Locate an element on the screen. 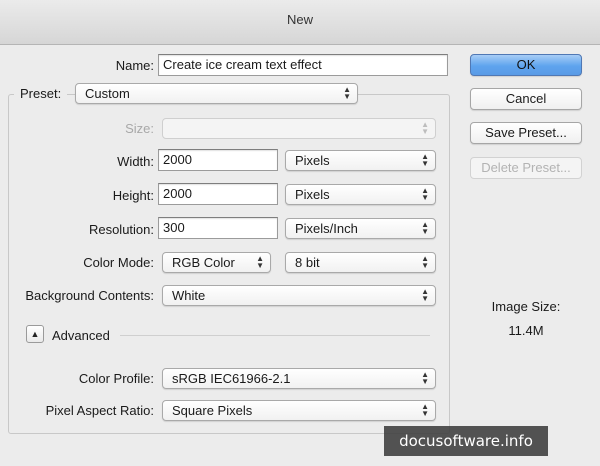 Image resolution: width=600 pixels, height=466 pixels. pixel-aspect-ratio-label: Pixel Aspect Ratio: is located at coordinates (99, 410).